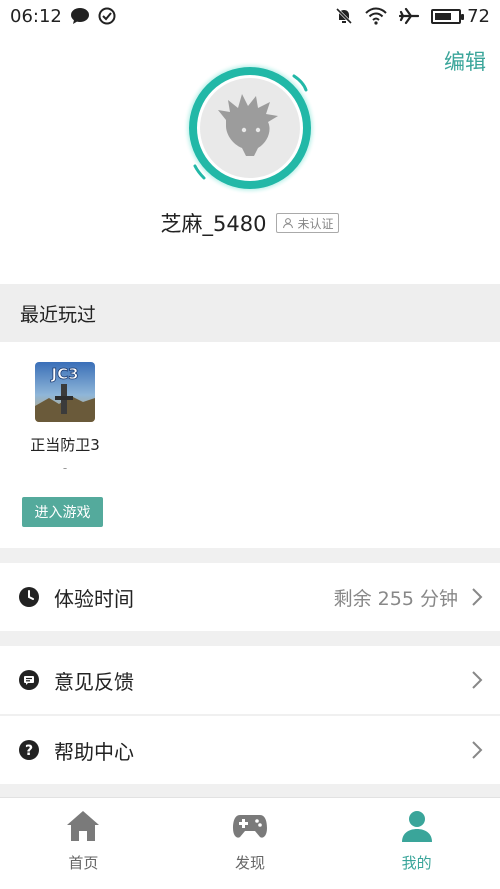 This screenshot has width=500, height=889. I want to click on nav-home: 首页, so click(83, 843).